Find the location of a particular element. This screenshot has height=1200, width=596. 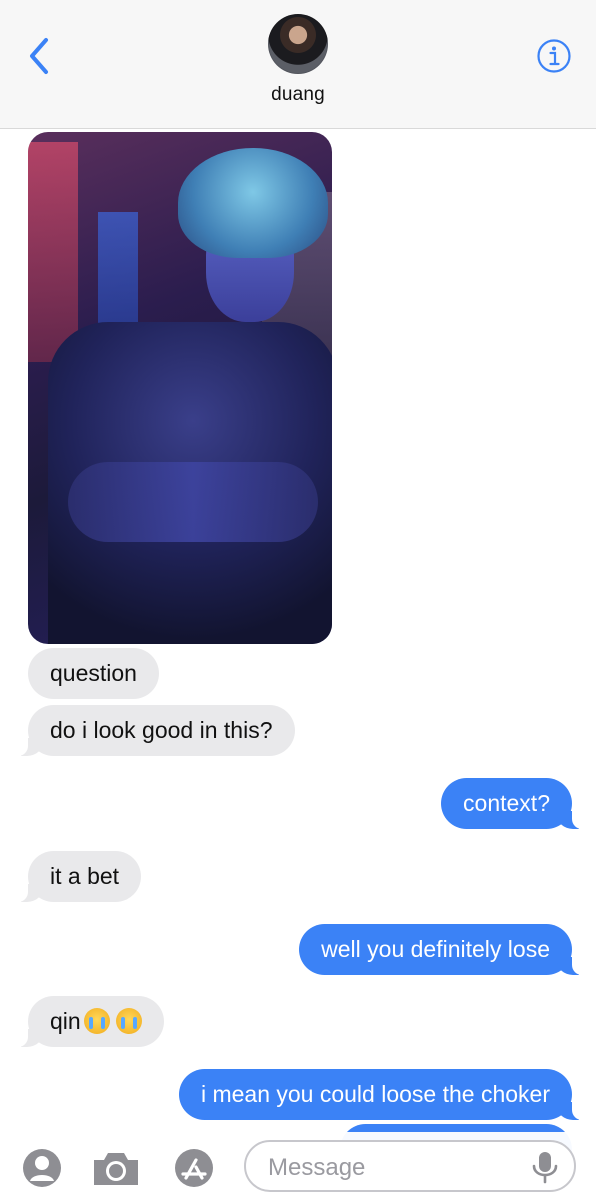

chevron-left-icon is located at coordinates (39, 56).